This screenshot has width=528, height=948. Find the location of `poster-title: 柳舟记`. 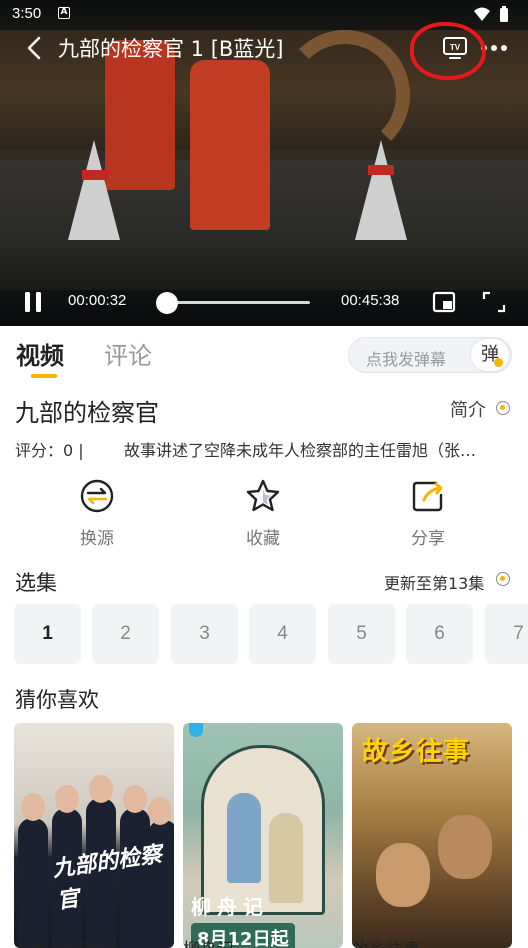

poster-title: 柳舟记 is located at coordinates (230, 907).